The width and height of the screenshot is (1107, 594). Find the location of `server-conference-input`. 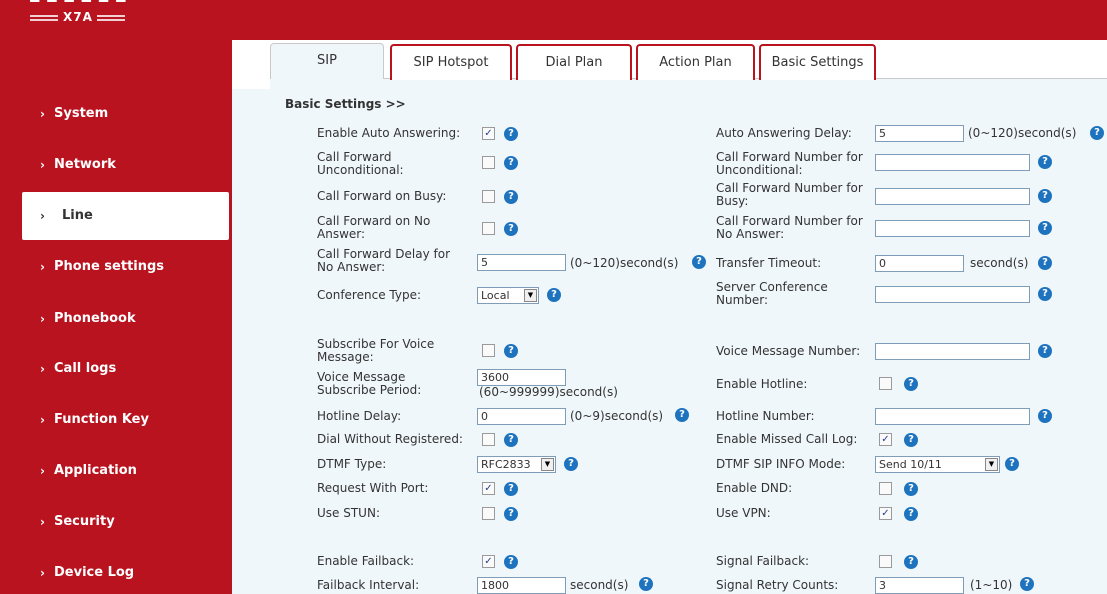

server-conference-input is located at coordinates (952, 294).